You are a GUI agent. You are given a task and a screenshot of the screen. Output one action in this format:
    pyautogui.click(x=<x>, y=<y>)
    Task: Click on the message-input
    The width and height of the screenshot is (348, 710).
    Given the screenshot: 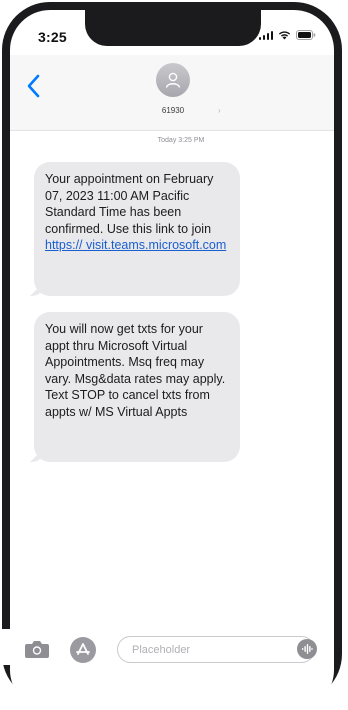 What is the action you would take?
    pyautogui.click(x=216, y=649)
    